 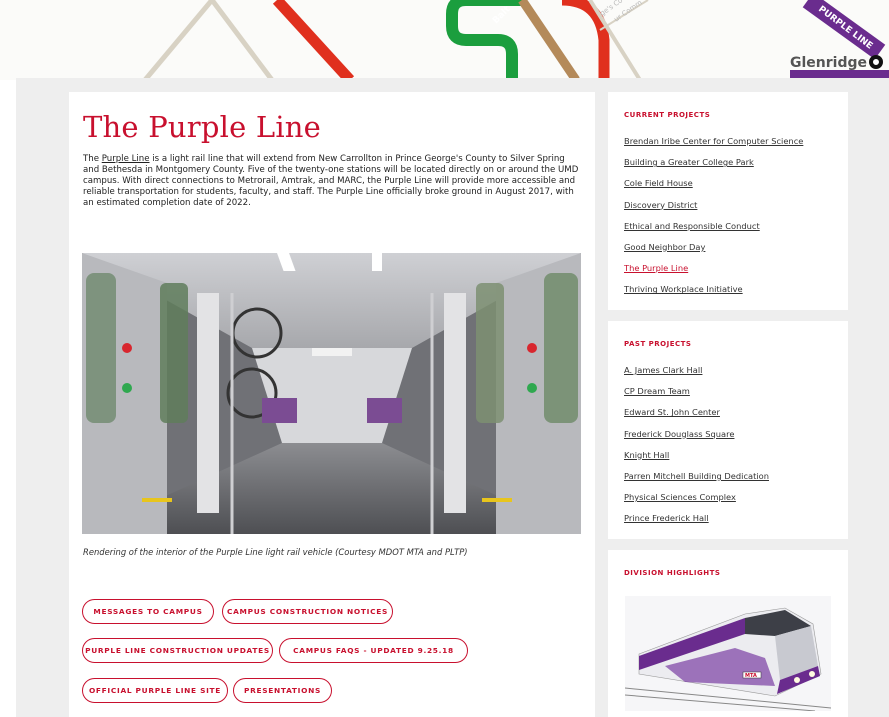 What do you see at coordinates (657, 391) in the screenshot?
I see `project-link: CP Dream Team` at bounding box center [657, 391].